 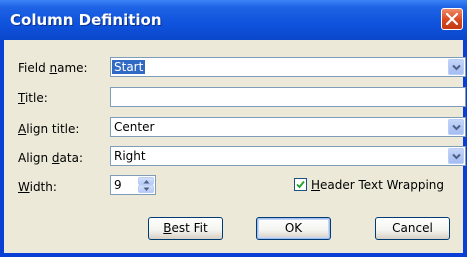 What do you see at coordinates (288, 67) in the screenshot?
I see `field-name-dropdown: Start` at bounding box center [288, 67].